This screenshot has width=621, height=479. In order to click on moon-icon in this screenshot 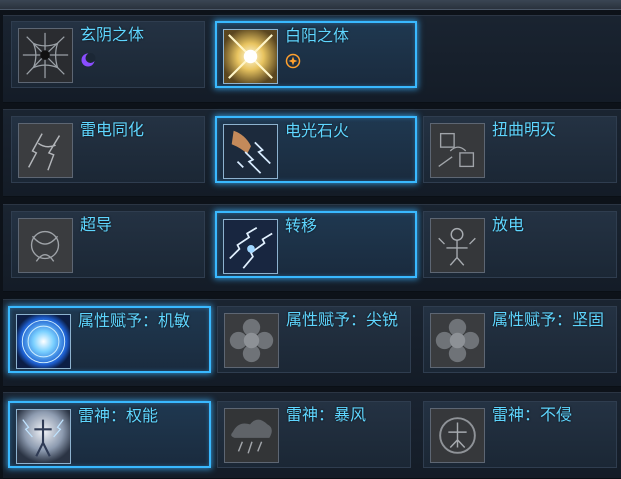, I will do `click(88, 60)`.